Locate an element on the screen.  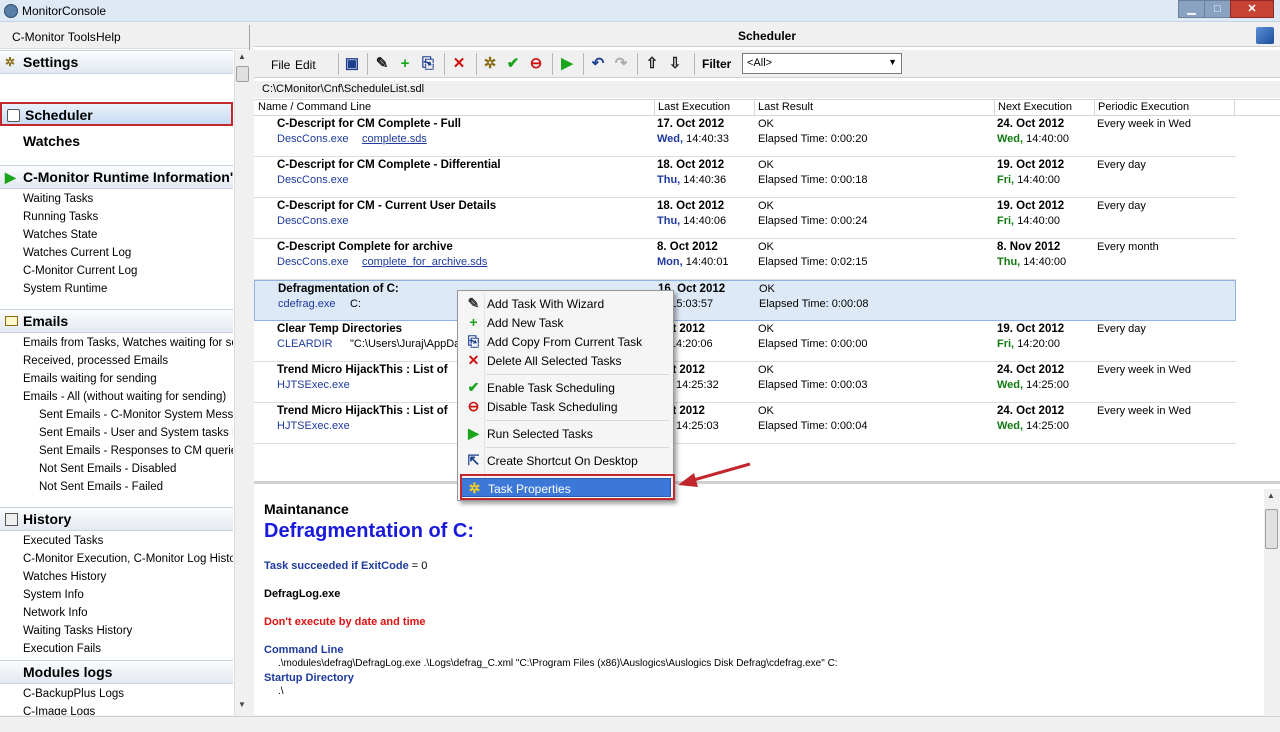
nav-item: Received, processed Emails is located at coordinates (95, 361).